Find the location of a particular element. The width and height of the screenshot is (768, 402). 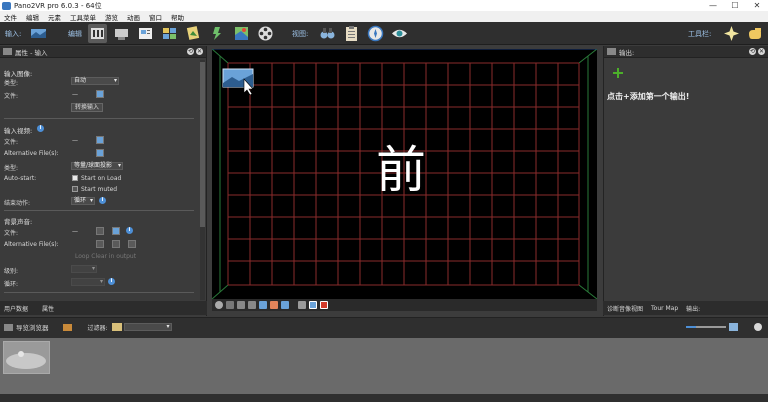

filter-tag-icon is located at coordinates (116, 327).